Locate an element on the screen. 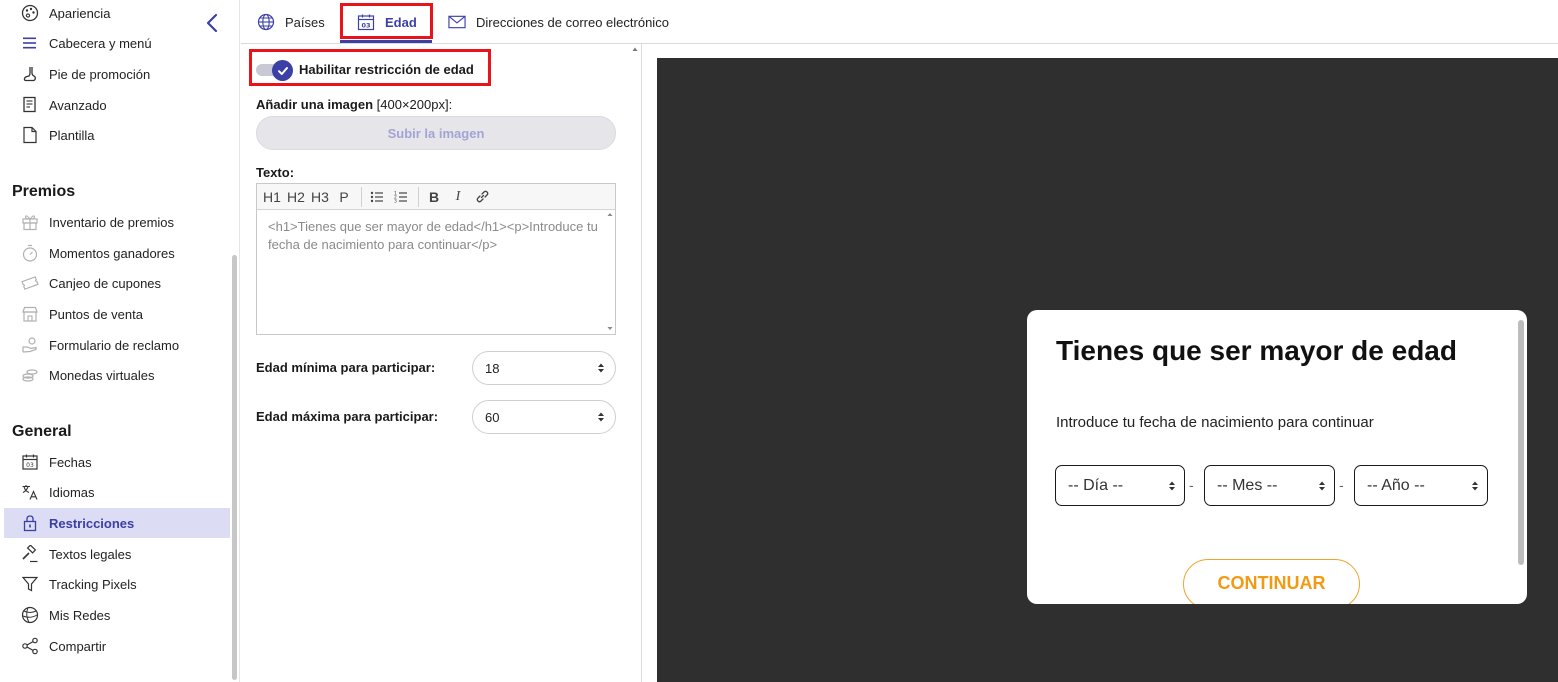 This screenshot has height=682, width=1558. sidebar-item-inventario: Inventario de premios is located at coordinates (117, 222).